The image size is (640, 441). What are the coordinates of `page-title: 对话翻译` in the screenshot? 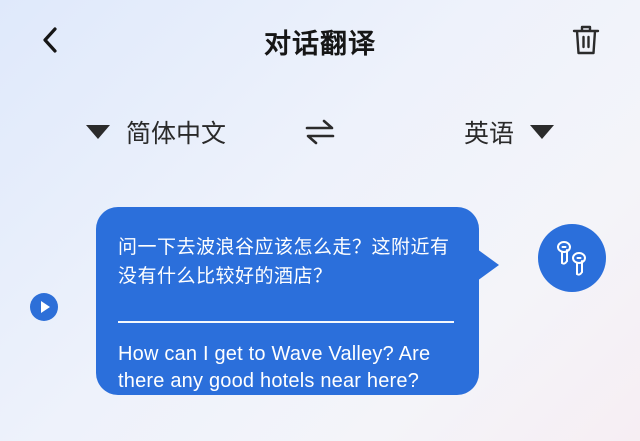 It's located at (320, 44).